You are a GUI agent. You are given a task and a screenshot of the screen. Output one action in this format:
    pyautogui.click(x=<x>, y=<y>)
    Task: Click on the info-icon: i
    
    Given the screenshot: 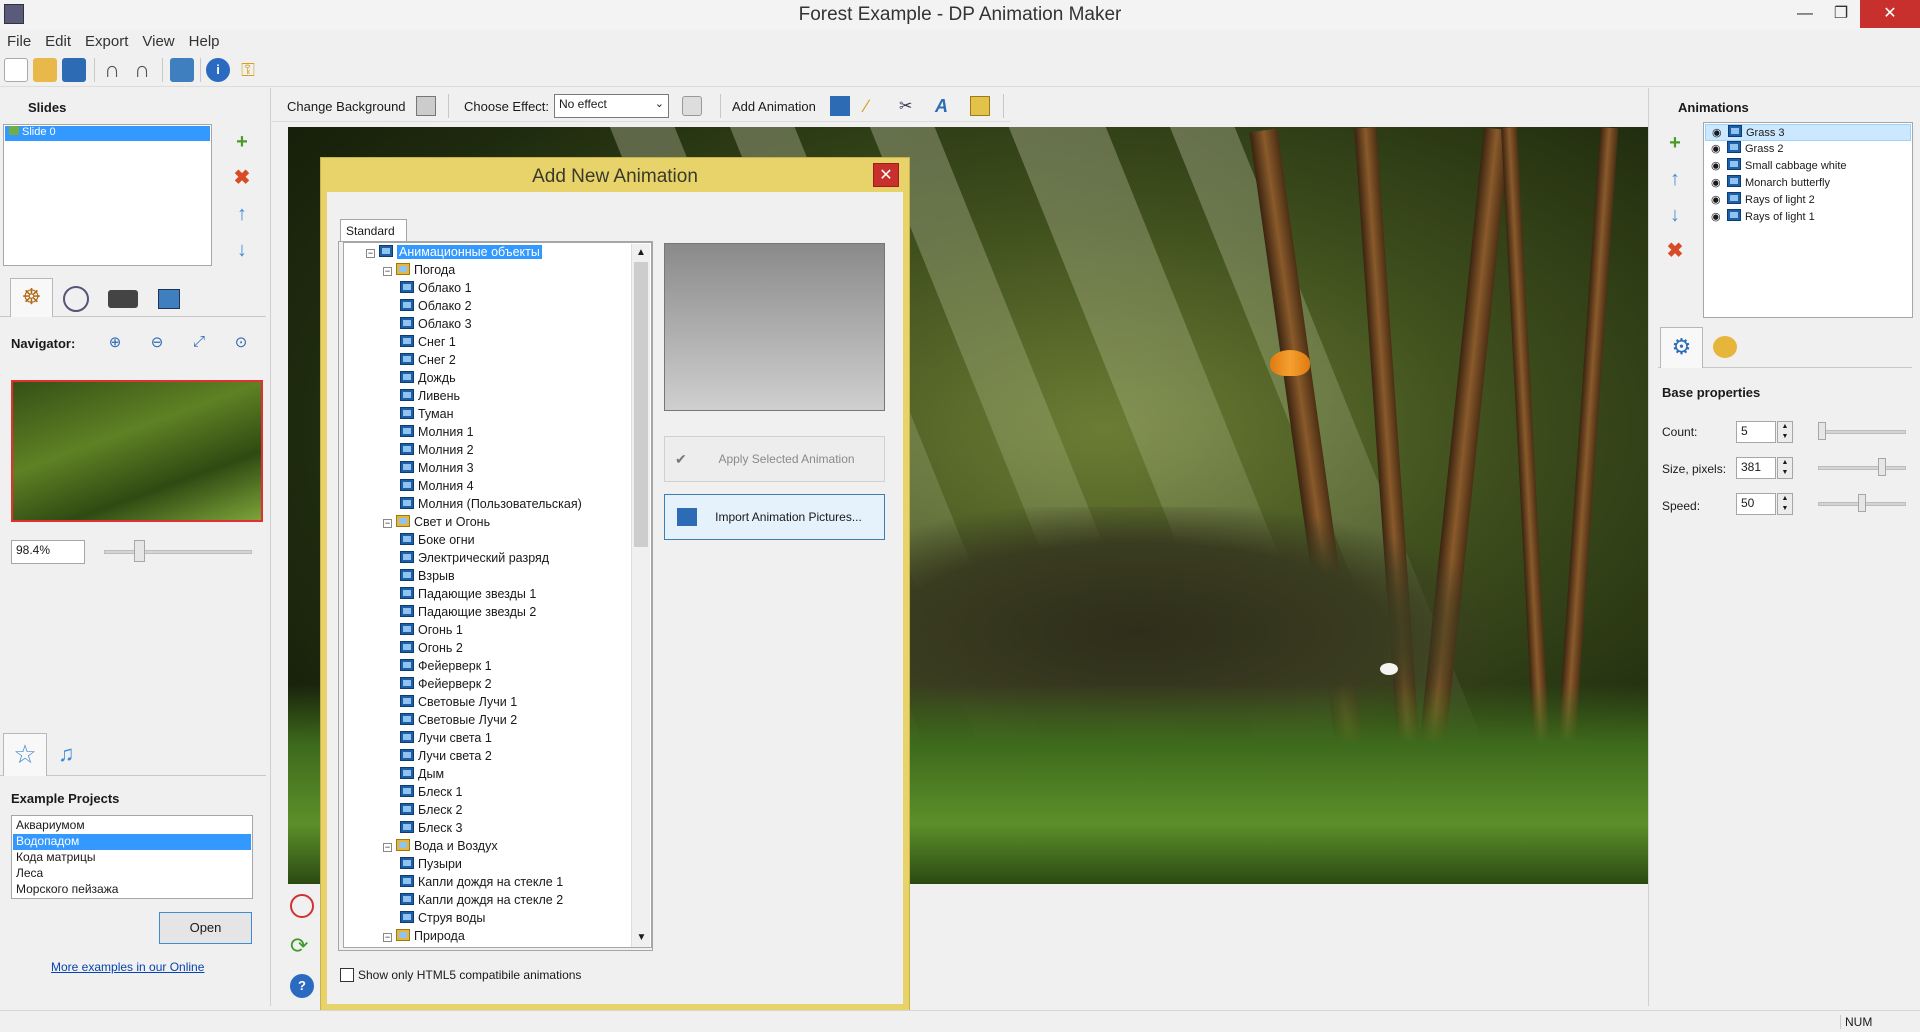 What is the action you would take?
    pyautogui.click(x=218, y=70)
    